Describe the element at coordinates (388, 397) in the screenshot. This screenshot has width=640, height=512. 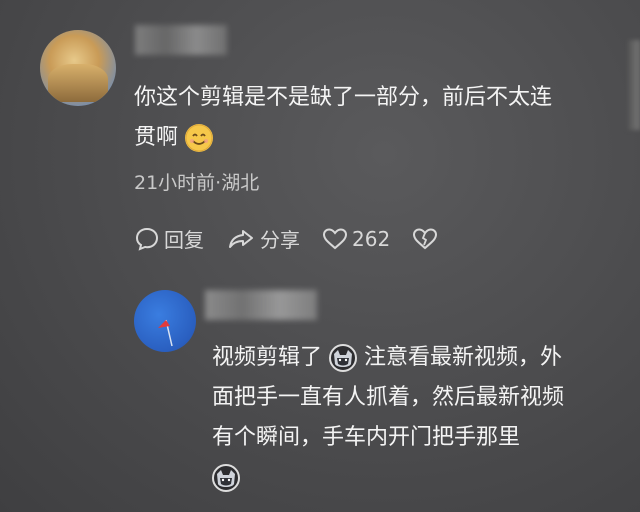
I see `reply-line-2: 面把手一直有人抓着，然后最新视频` at that location.